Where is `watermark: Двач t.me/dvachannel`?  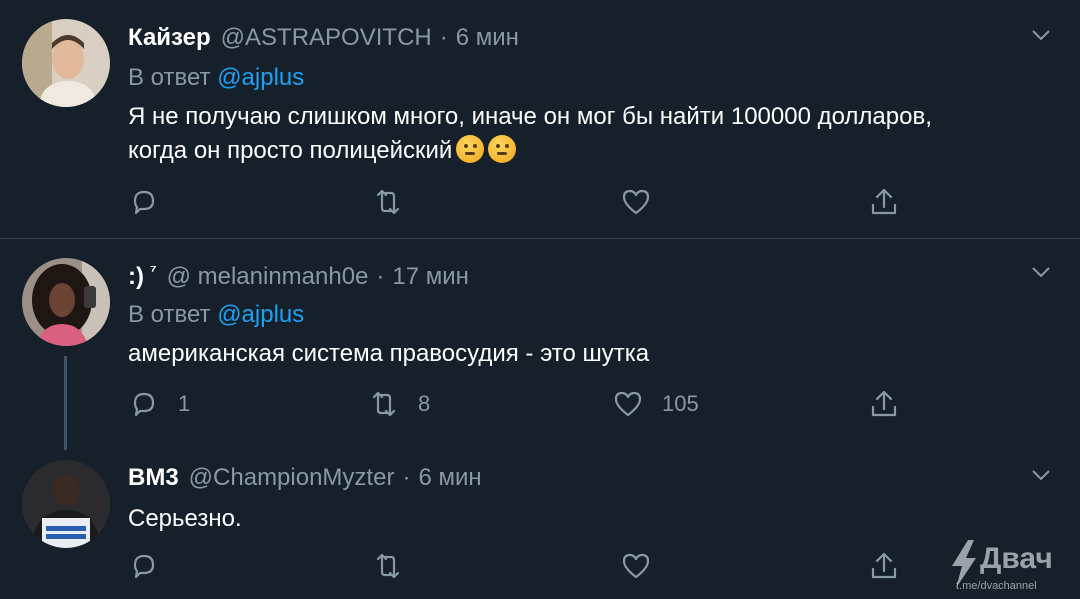 watermark: Двач t.me/dvachannel is located at coordinates (1000, 566).